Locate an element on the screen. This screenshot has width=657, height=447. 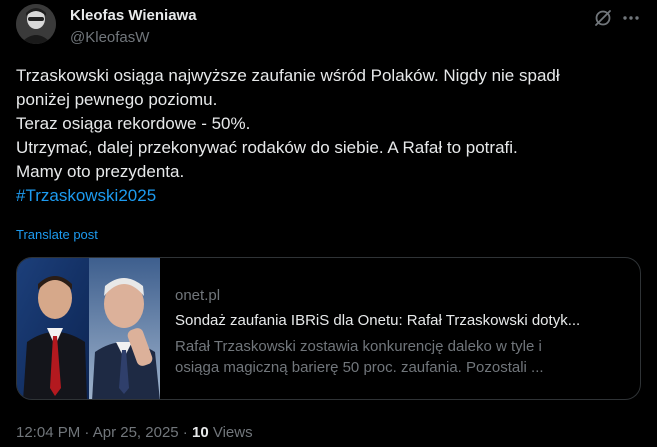
tweet-line: Teraz osiąga rekordowe - 50%. is located at coordinates (133, 123).